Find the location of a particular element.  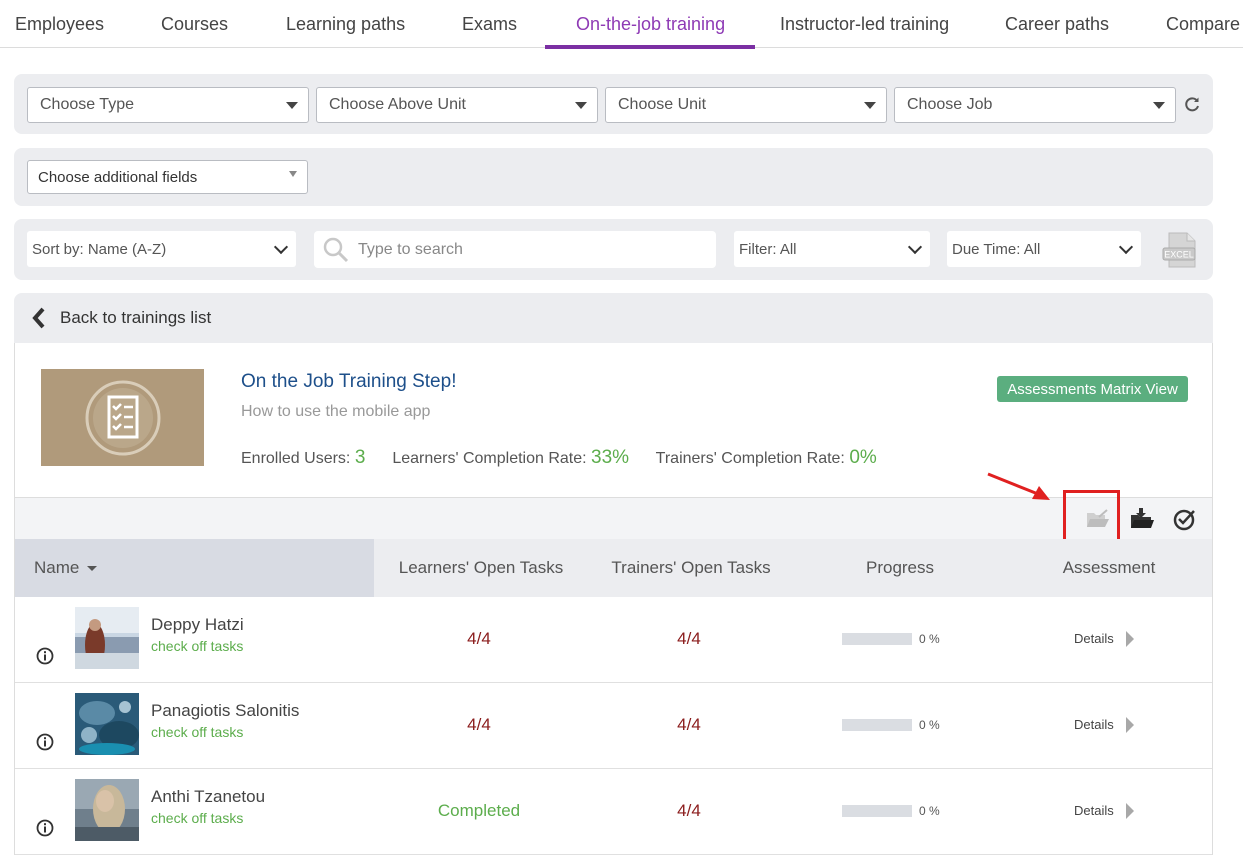

above-unit-select: Choose Above Unit is located at coordinates (457, 105).